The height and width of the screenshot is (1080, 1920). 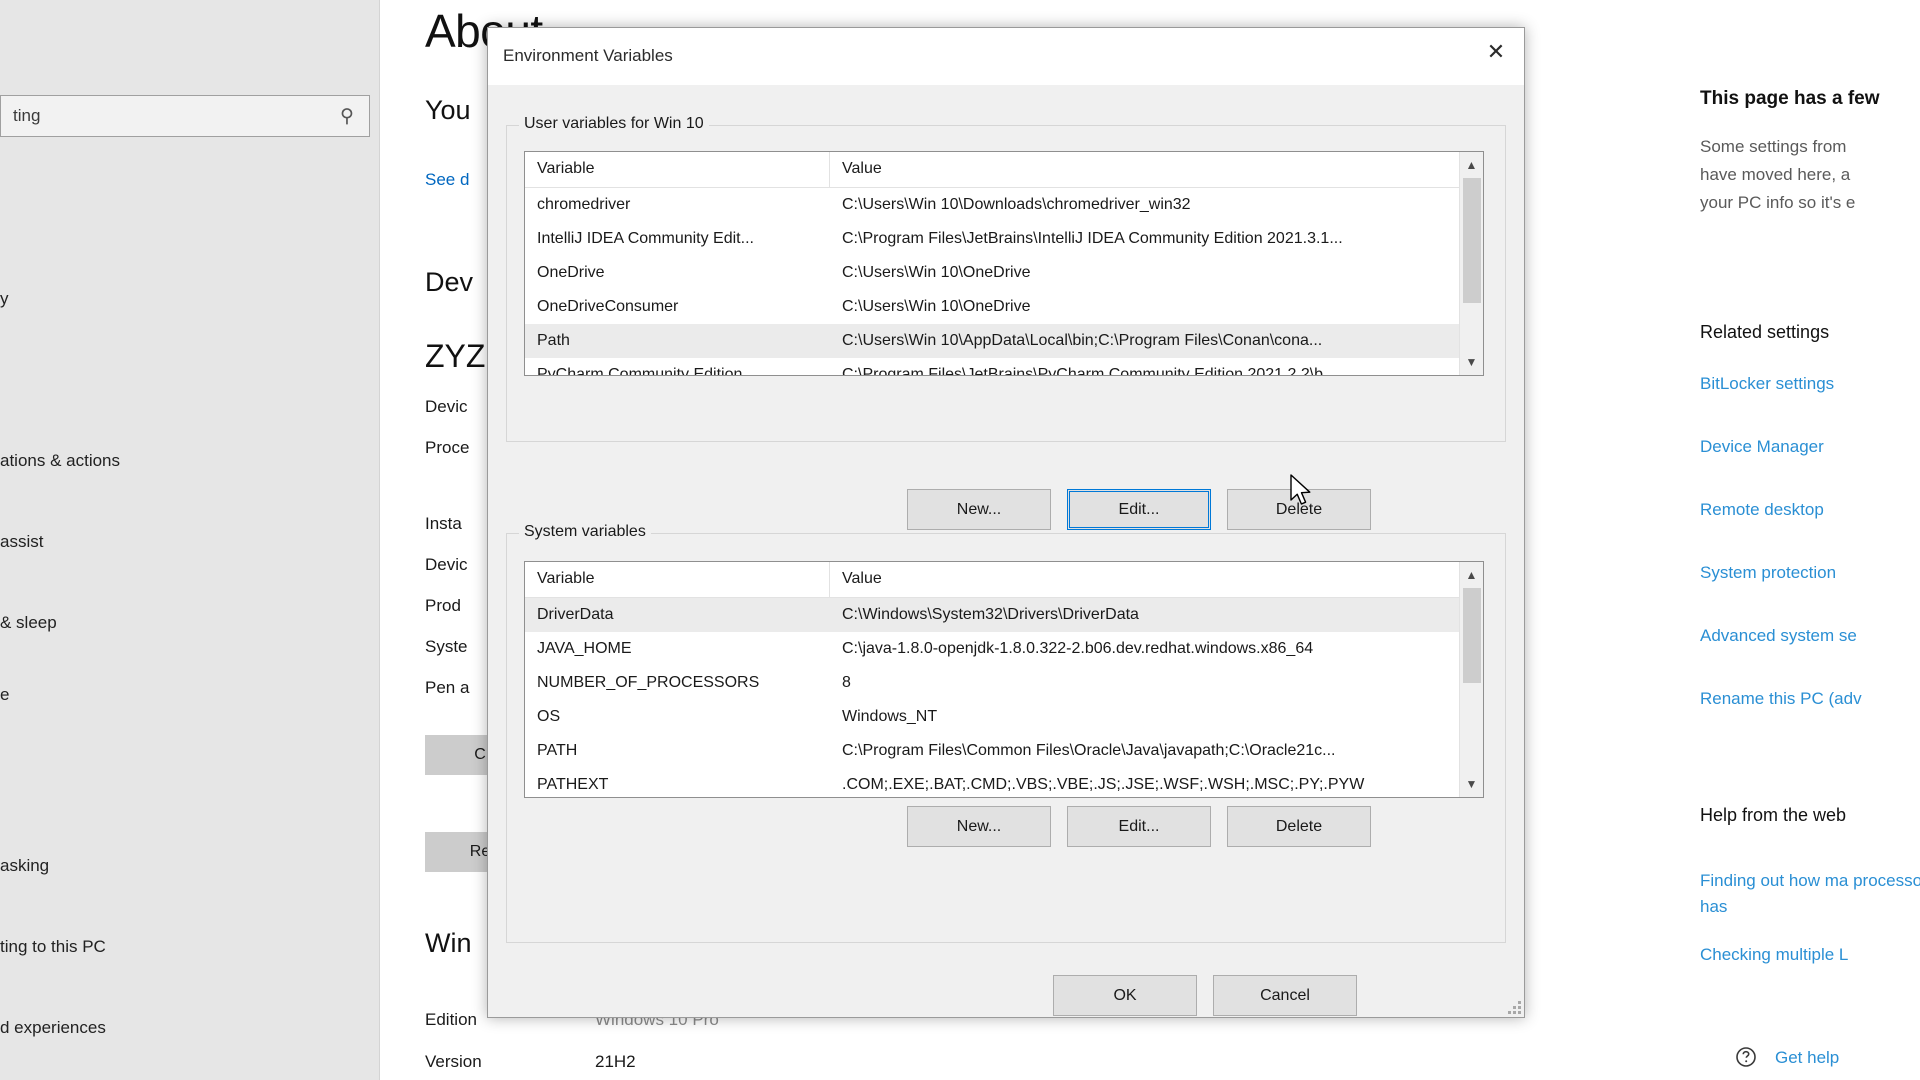 What do you see at coordinates (1778, 636) in the screenshot?
I see `related-link-advanced-system-settings: Advanced system se` at bounding box center [1778, 636].